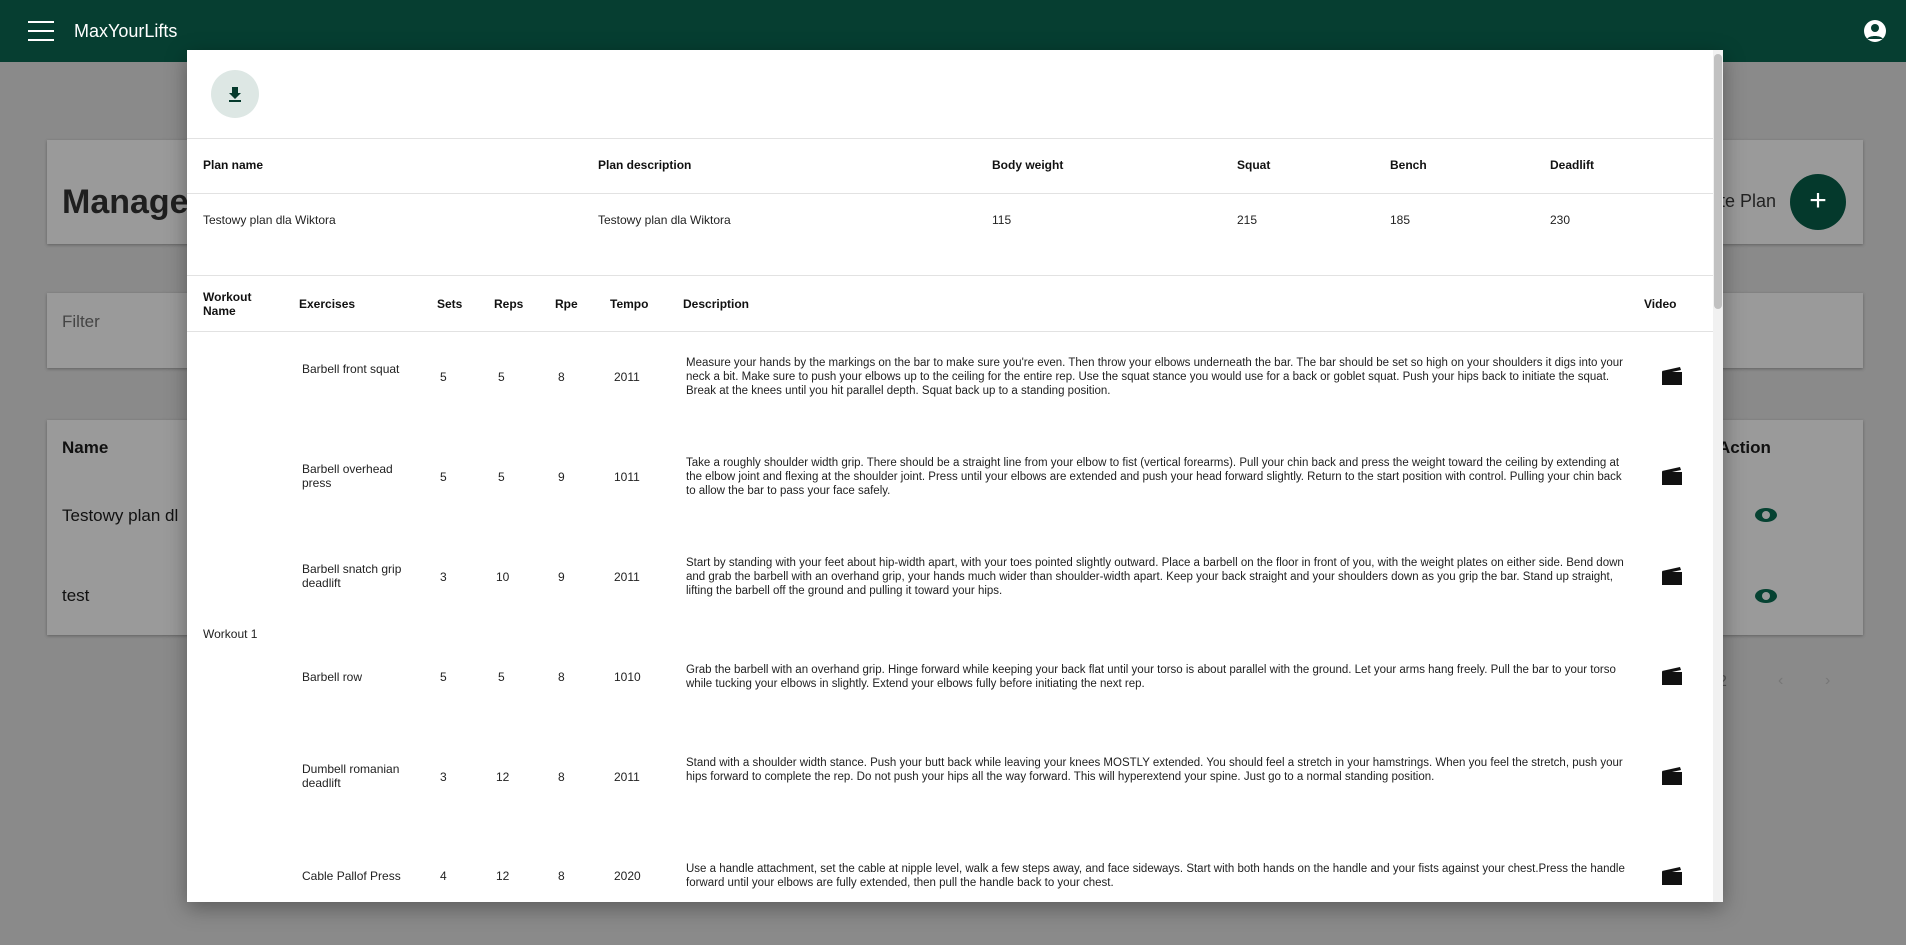 Image resolution: width=1906 pixels, height=945 pixels. I want to click on exercise-name: Barbell front squat, so click(351, 369).